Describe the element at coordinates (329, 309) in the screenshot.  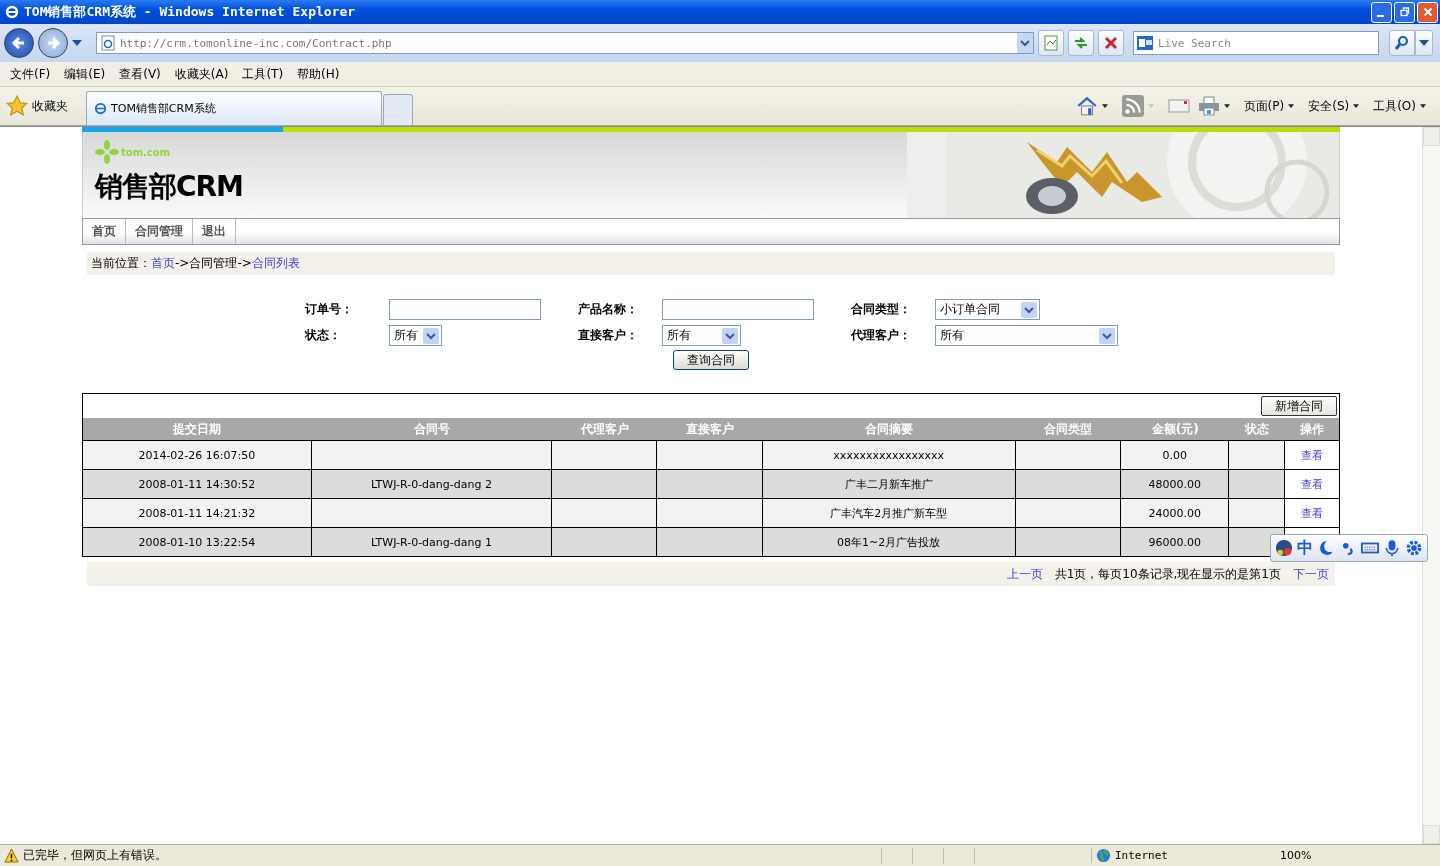
I see `field-label: 订单号：` at that location.